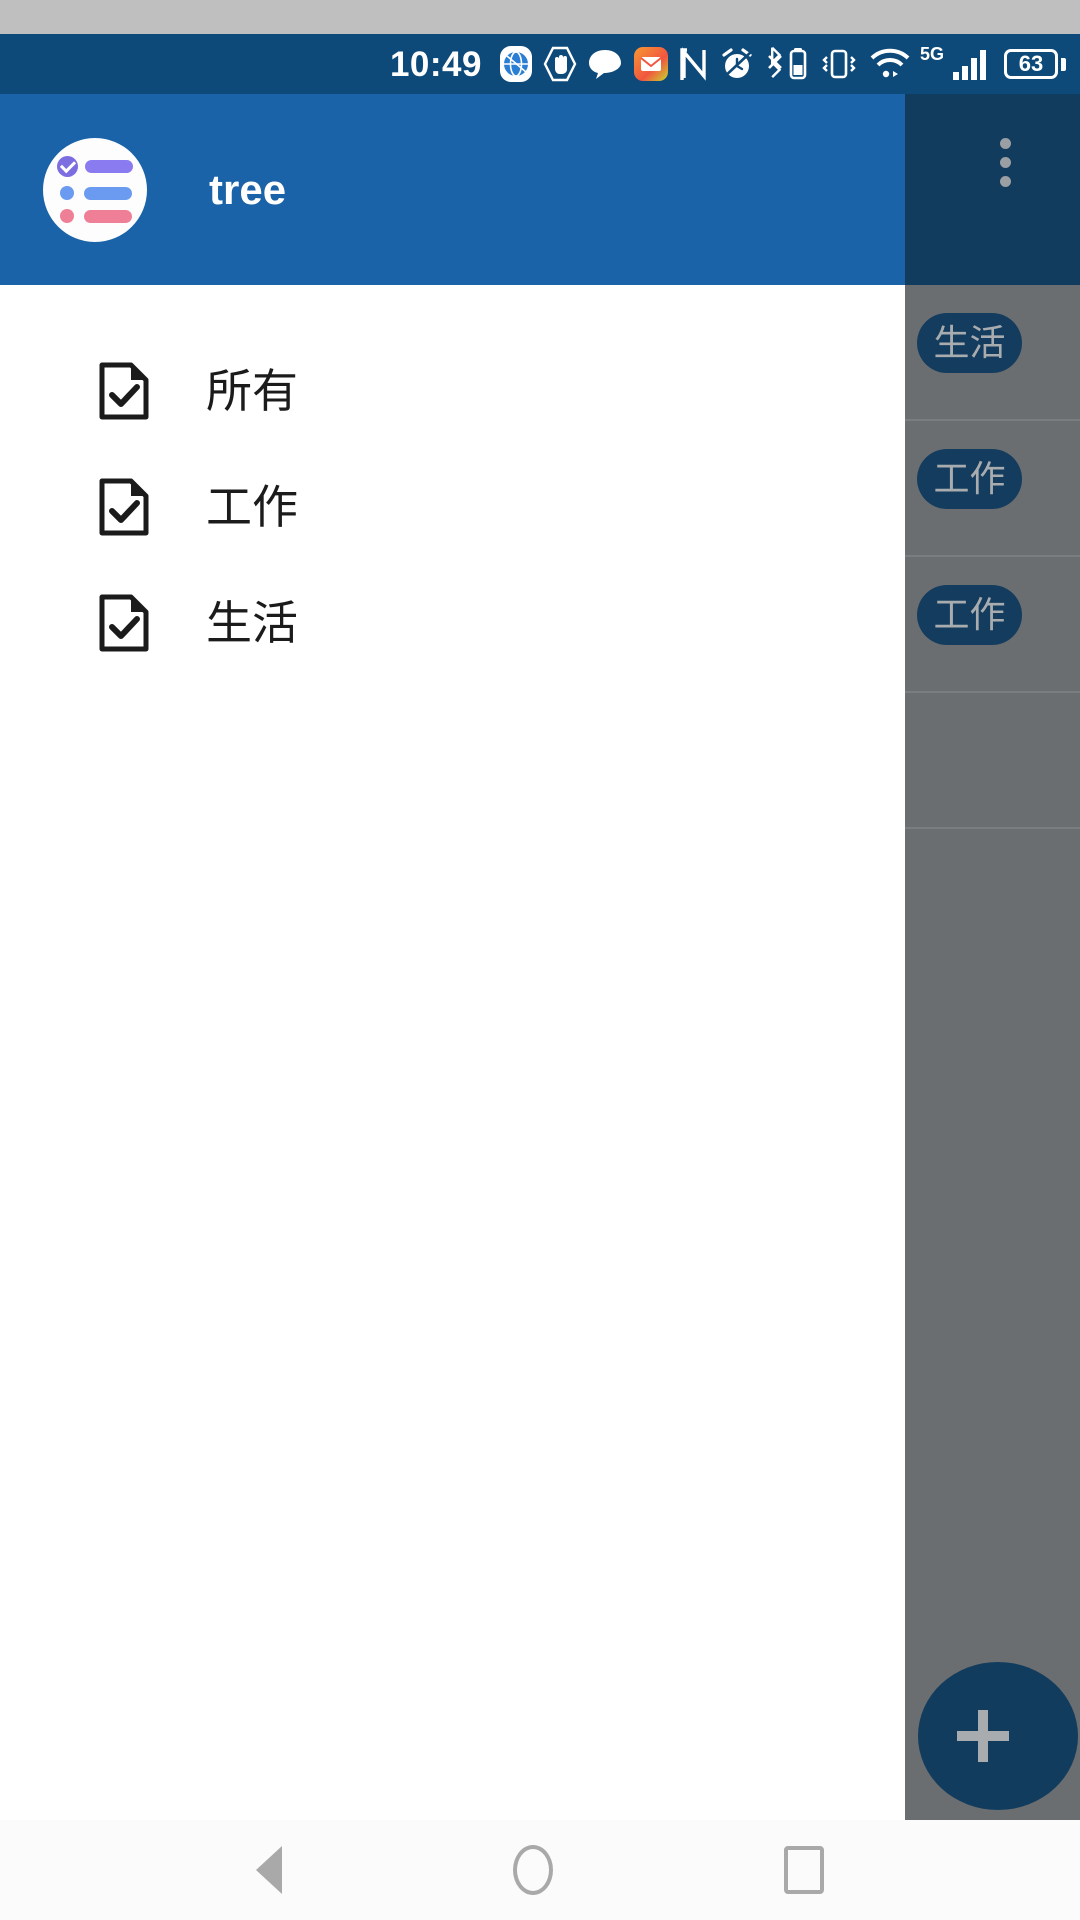  What do you see at coordinates (839, 64) in the screenshot?
I see `vibrate-icon` at bounding box center [839, 64].